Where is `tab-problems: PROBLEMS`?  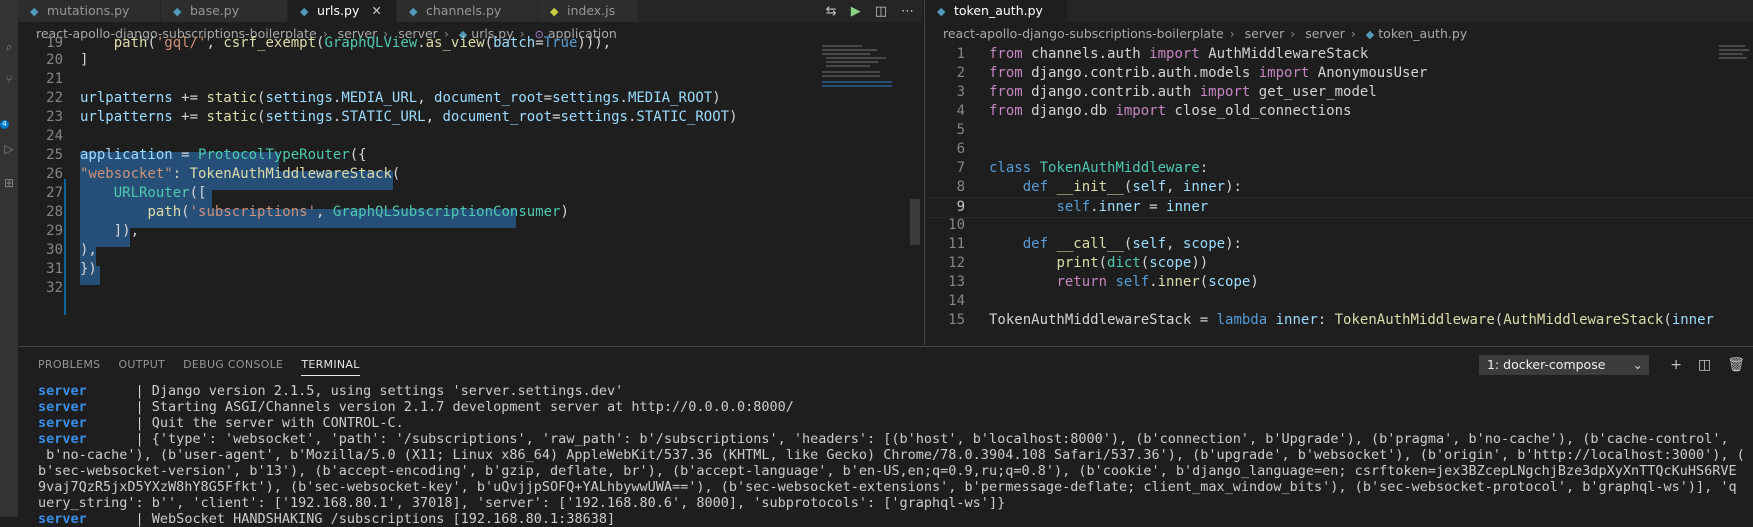
tab-problems: PROBLEMS is located at coordinates (69, 365).